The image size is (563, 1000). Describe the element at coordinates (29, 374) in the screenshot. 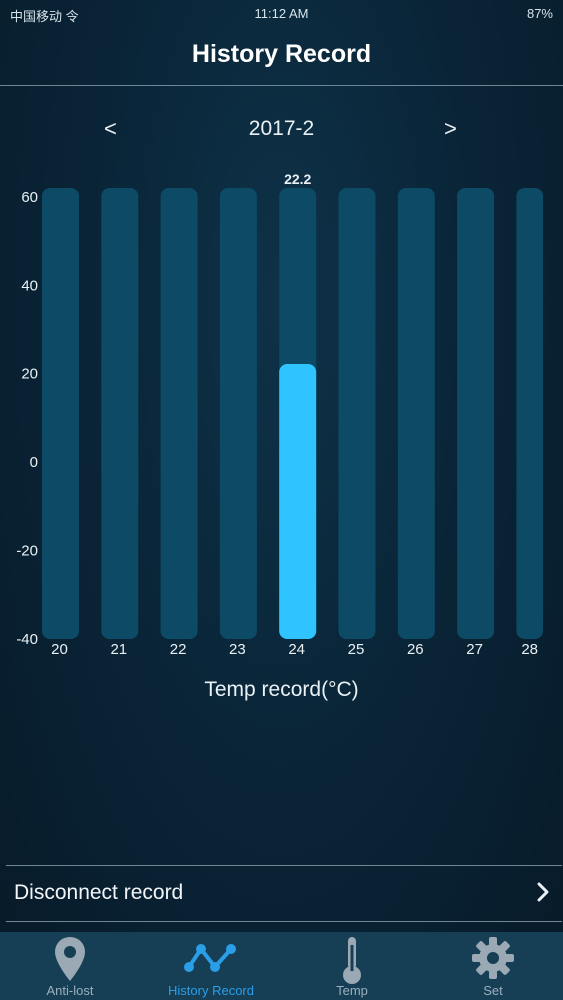

I see `y-tick-label: 20` at that location.